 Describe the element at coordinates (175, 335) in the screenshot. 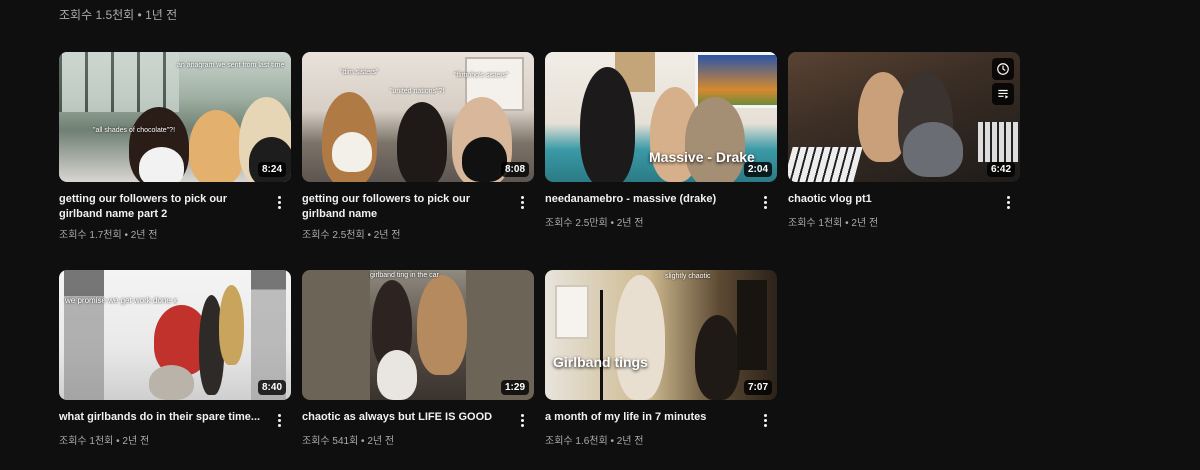

I see `video-thumbnail: we promise we get work done x 8:40` at that location.